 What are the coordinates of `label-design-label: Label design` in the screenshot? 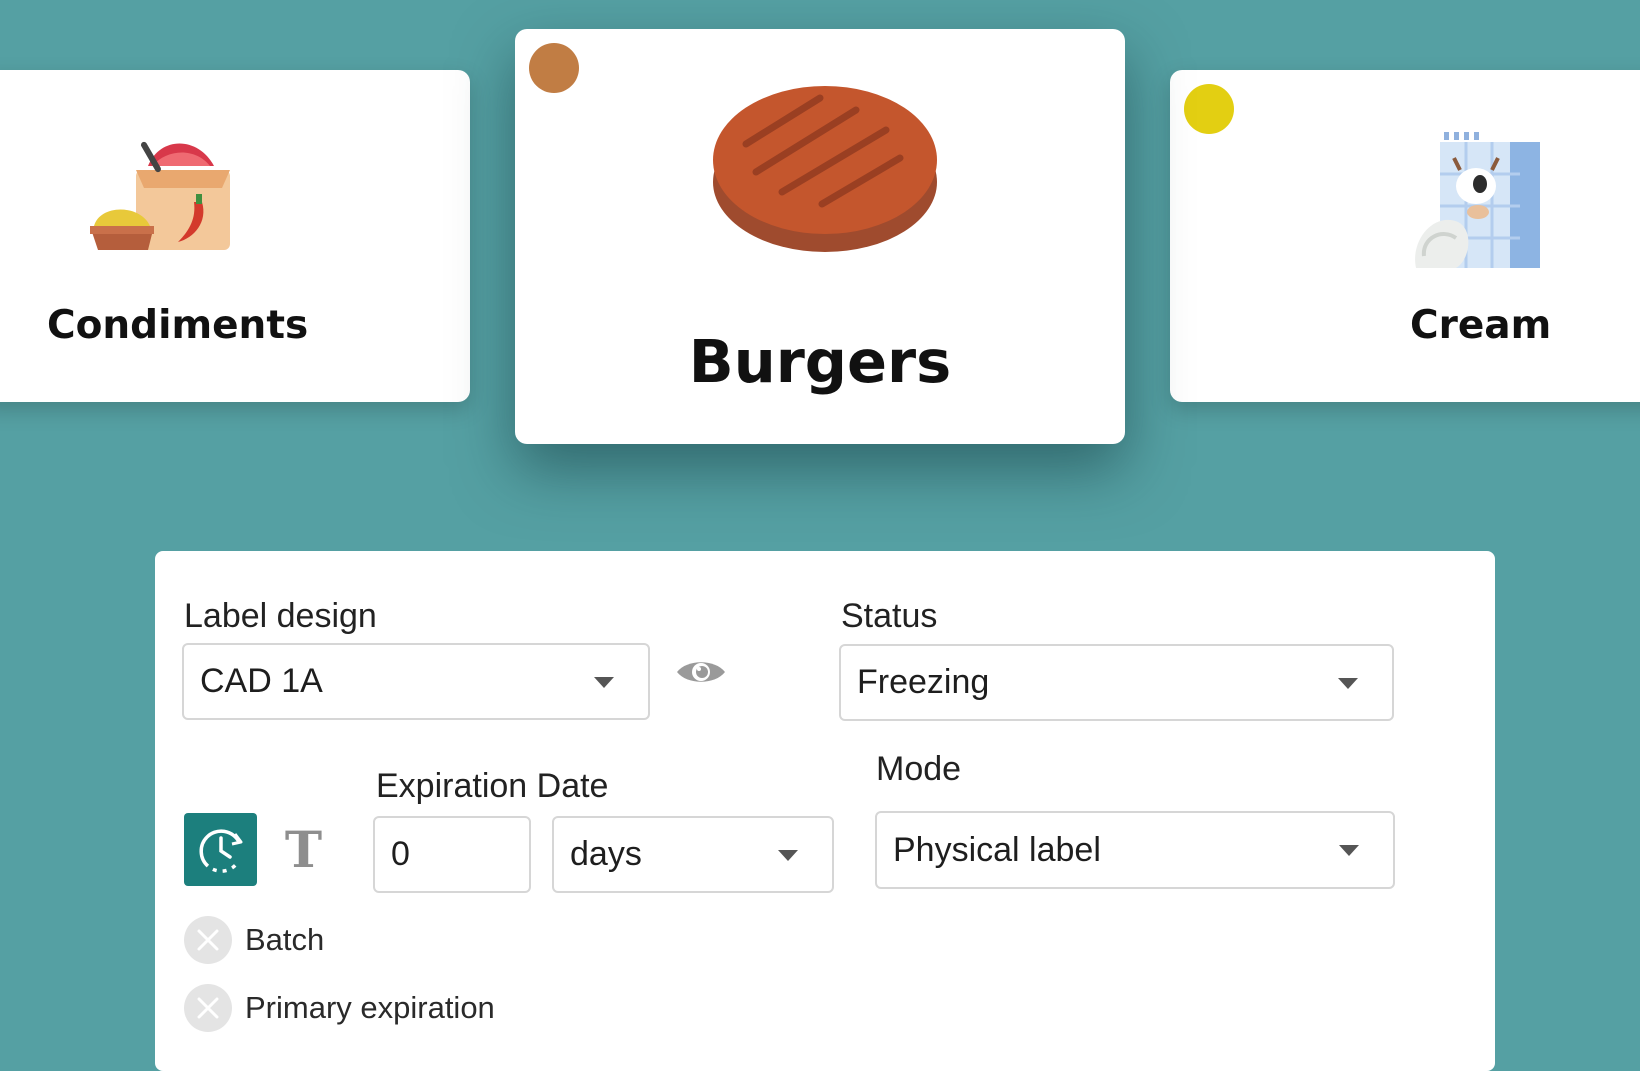 It's located at (280, 616).